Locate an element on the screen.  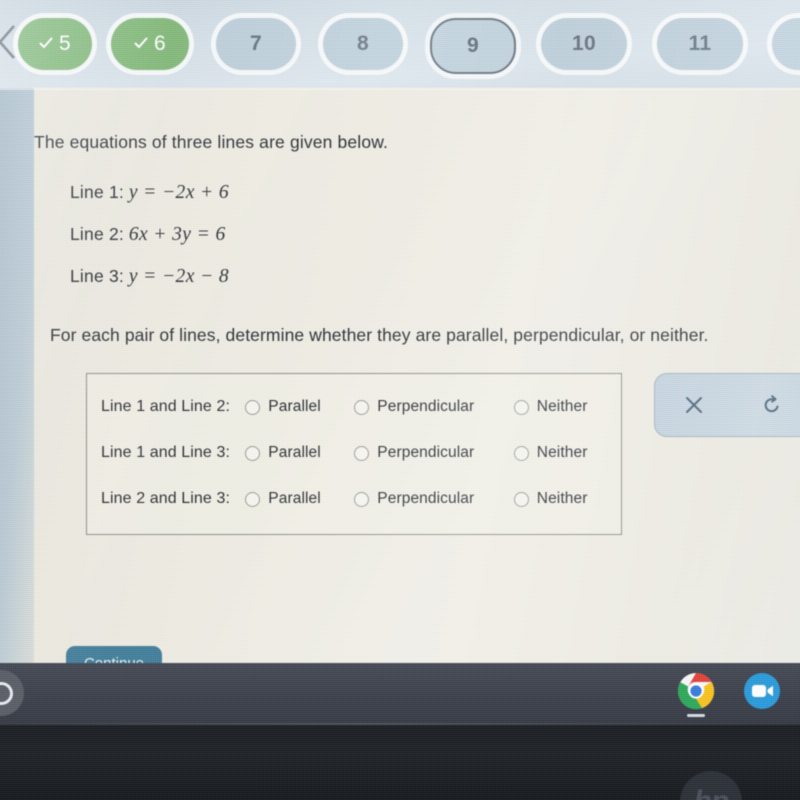
app-active-indicator is located at coordinates (696, 715).